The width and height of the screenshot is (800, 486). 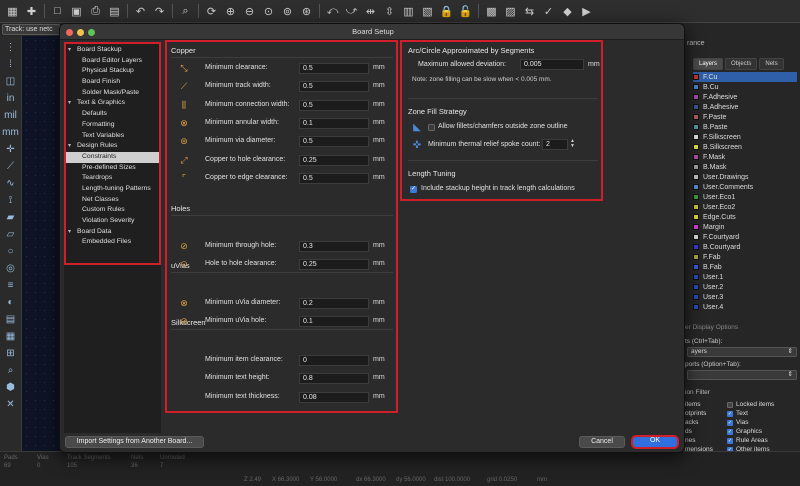 What do you see at coordinates (80, 32) in the screenshot?
I see `minimize-window-icon` at bounding box center [80, 32].